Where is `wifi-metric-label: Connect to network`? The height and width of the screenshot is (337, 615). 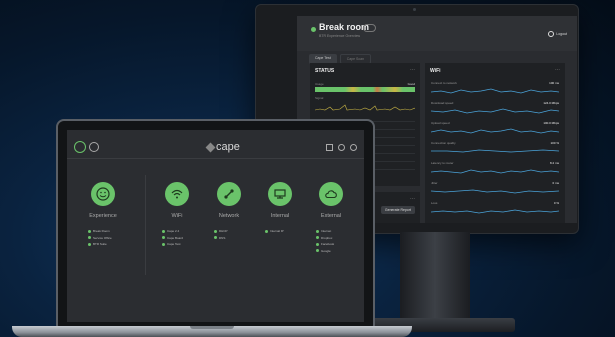 wifi-metric-label: Connect to network is located at coordinates (444, 83).